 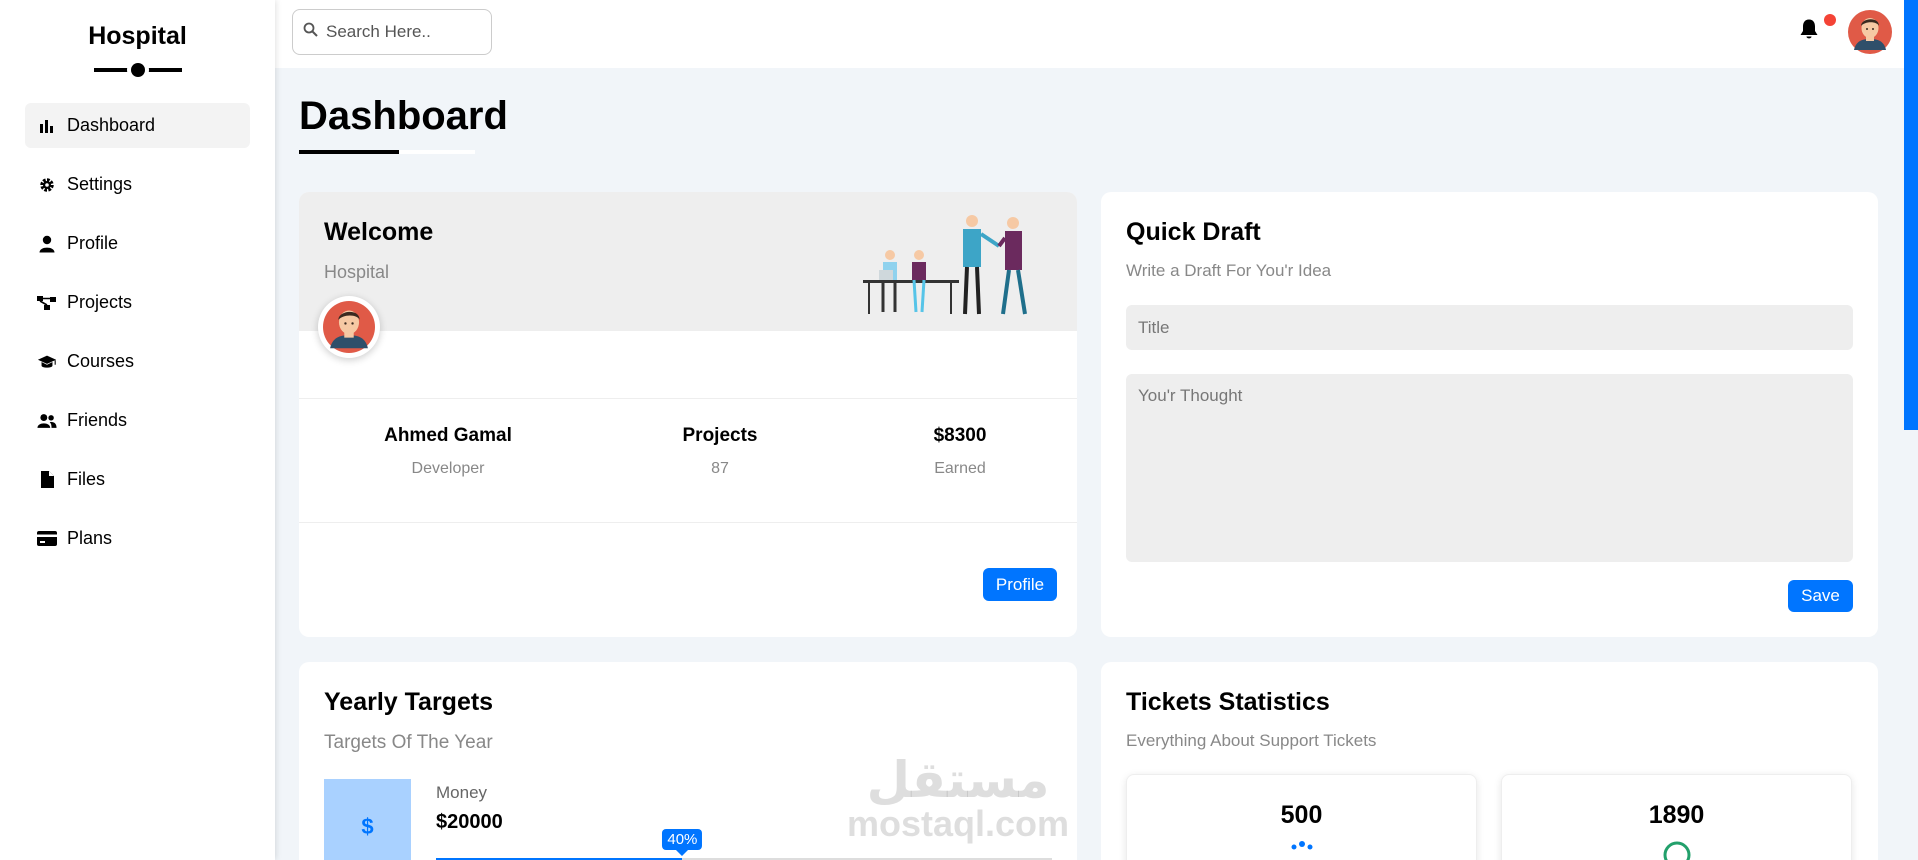 What do you see at coordinates (1096, 34) in the screenshot?
I see `top-header` at bounding box center [1096, 34].